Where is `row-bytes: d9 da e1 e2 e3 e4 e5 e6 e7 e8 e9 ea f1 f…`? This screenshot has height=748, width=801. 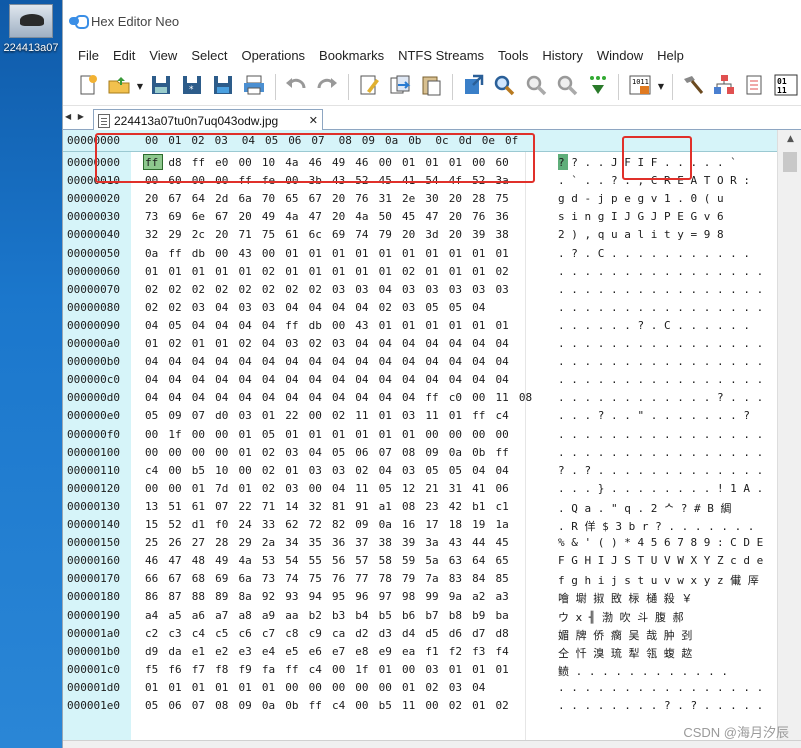 row-bytes: d9 da e1 e2 e3 e4 e5 e6 e7 e8 e9 ea f1 f… is located at coordinates (327, 651).